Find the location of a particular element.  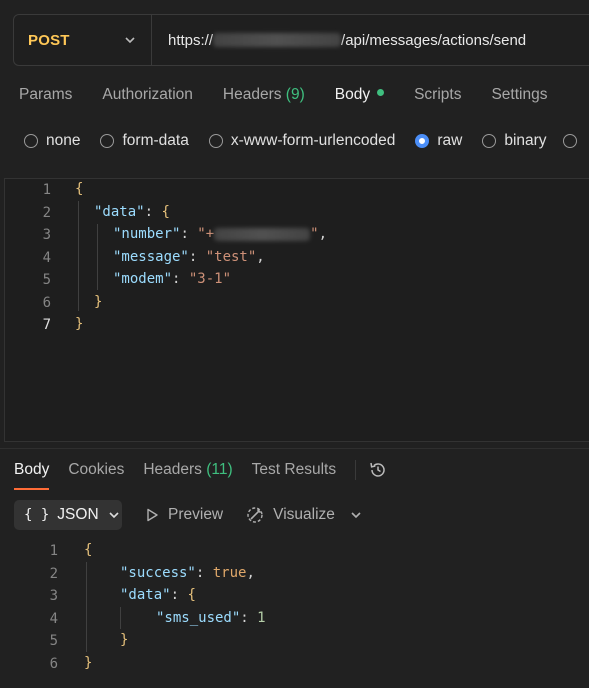

visualize-button: Visualize is located at coordinates (290, 515).